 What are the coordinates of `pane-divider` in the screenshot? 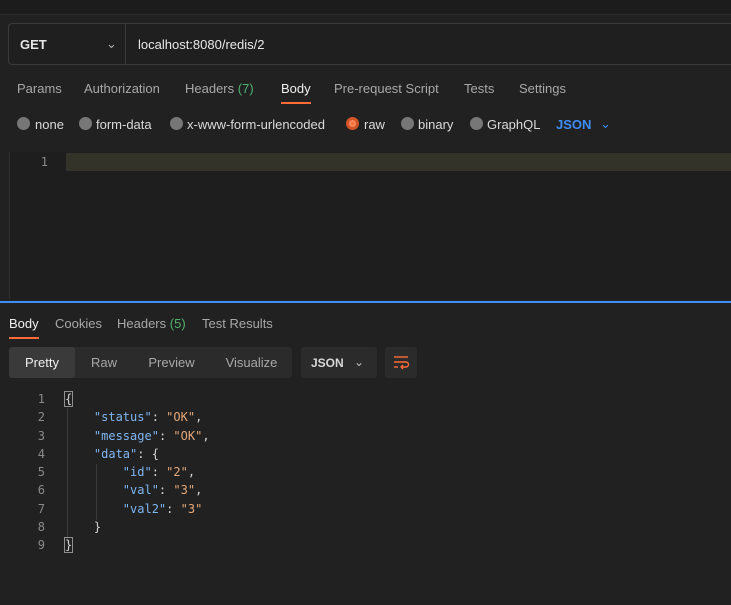 It's located at (365, 302).